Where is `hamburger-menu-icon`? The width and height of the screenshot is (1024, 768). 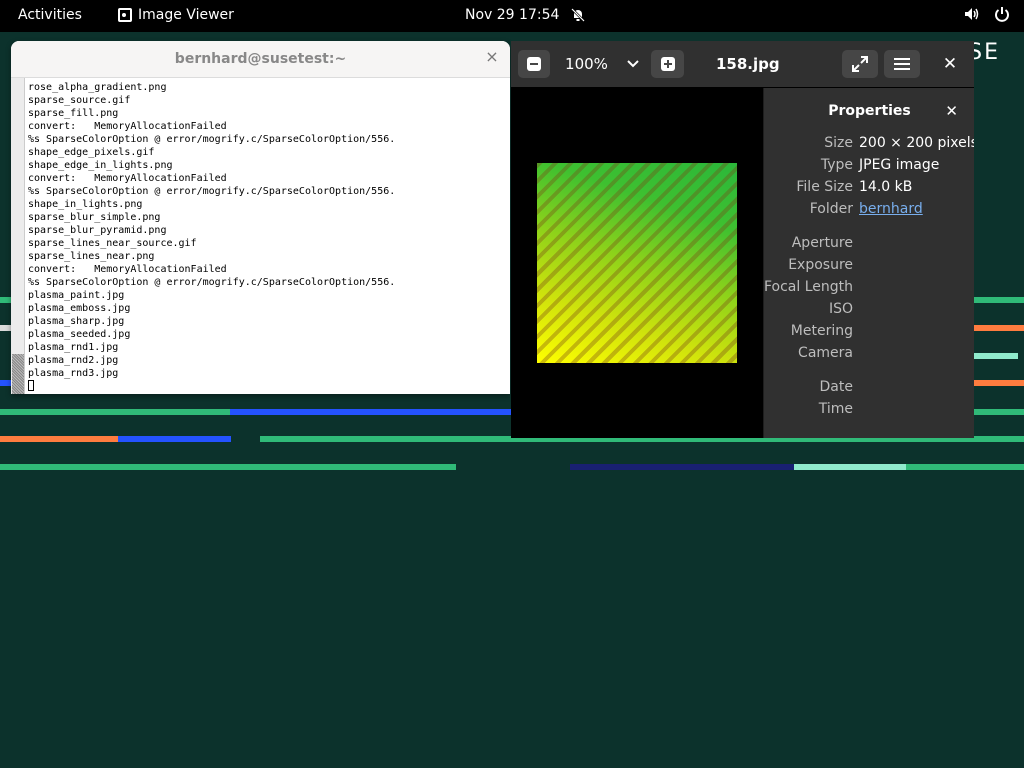 hamburger-menu-icon is located at coordinates (902, 64).